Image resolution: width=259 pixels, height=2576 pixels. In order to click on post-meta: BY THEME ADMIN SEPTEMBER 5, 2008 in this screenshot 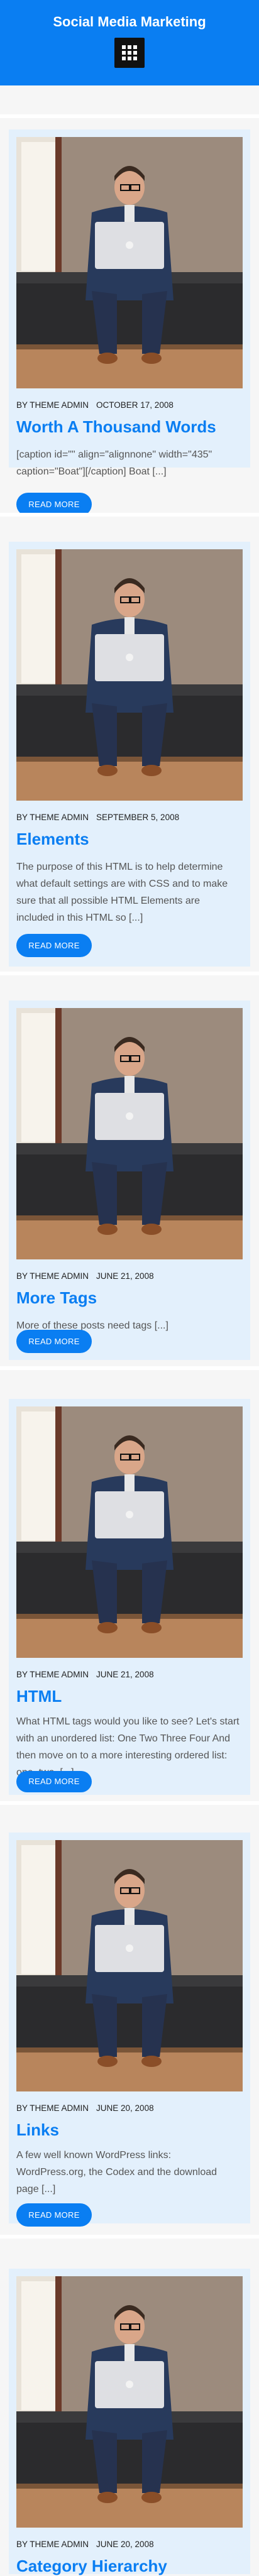, I will do `click(97, 817)`.